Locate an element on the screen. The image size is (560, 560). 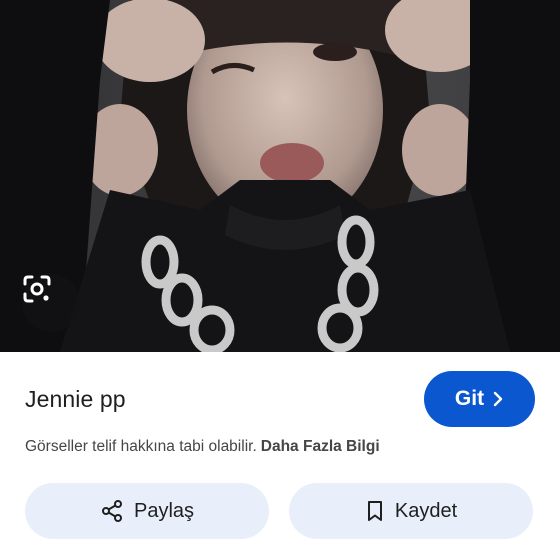
share-button: Paylaş is located at coordinates (147, 511).